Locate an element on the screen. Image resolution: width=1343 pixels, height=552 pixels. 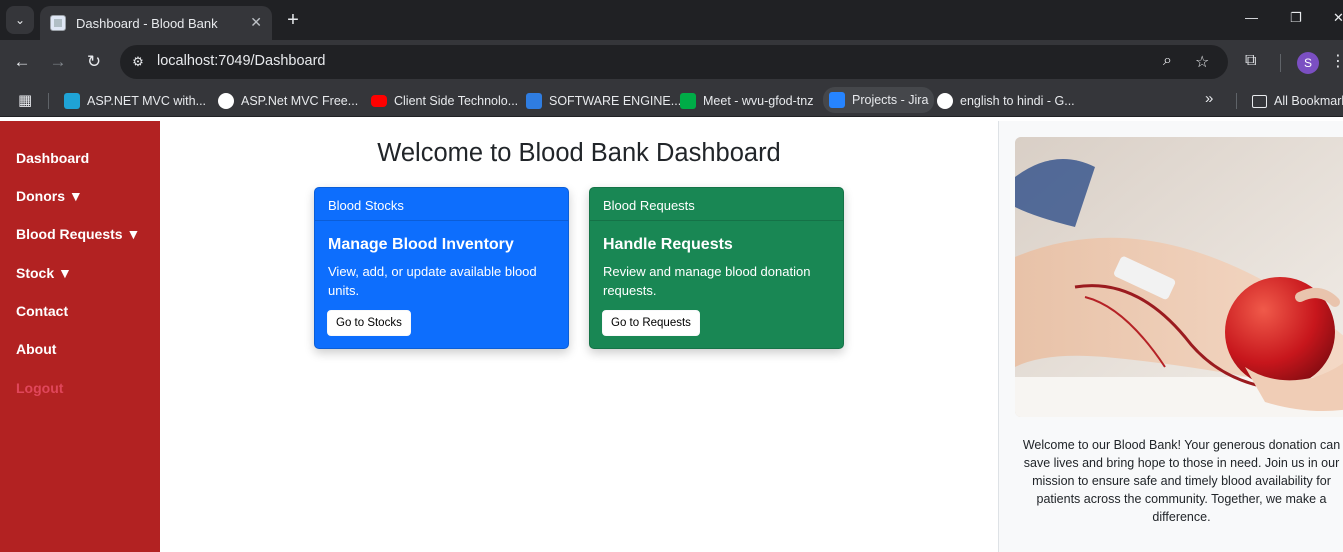
bookmark-label: Projects - Jira is located at coordinates (890, 100).